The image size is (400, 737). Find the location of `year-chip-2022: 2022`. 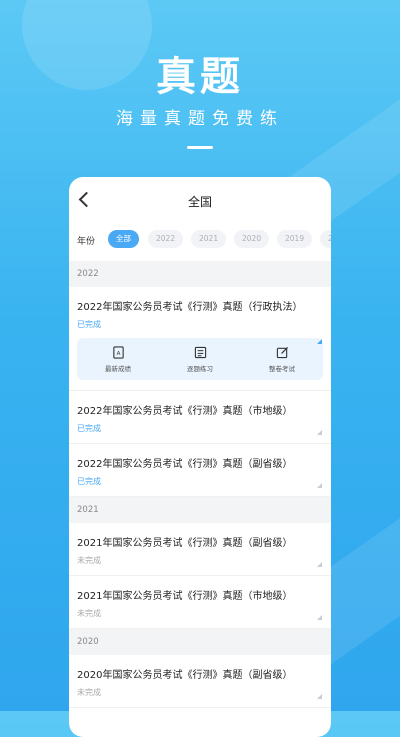

year-chip-2022: 2022 is located at coordinates (166, 239).